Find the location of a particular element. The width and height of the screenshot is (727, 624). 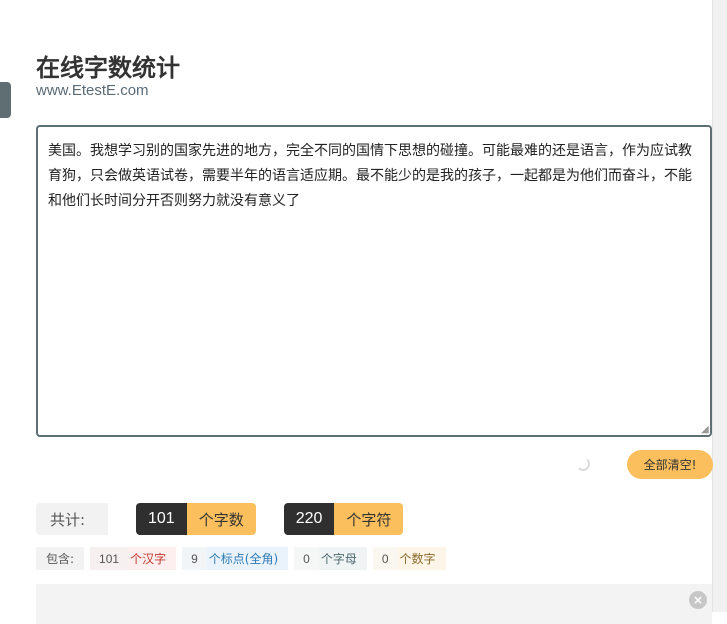

symbol-count-badge: 220 个字符 is located at coordinates (343, 519).